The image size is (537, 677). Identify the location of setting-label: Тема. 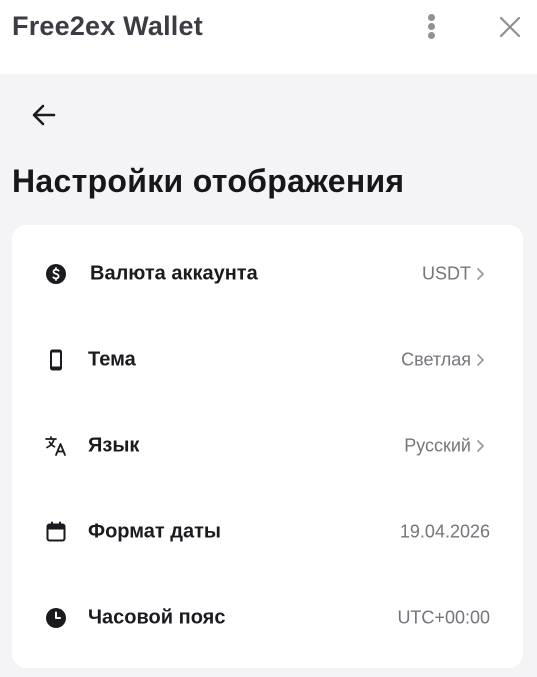
(112, 359).